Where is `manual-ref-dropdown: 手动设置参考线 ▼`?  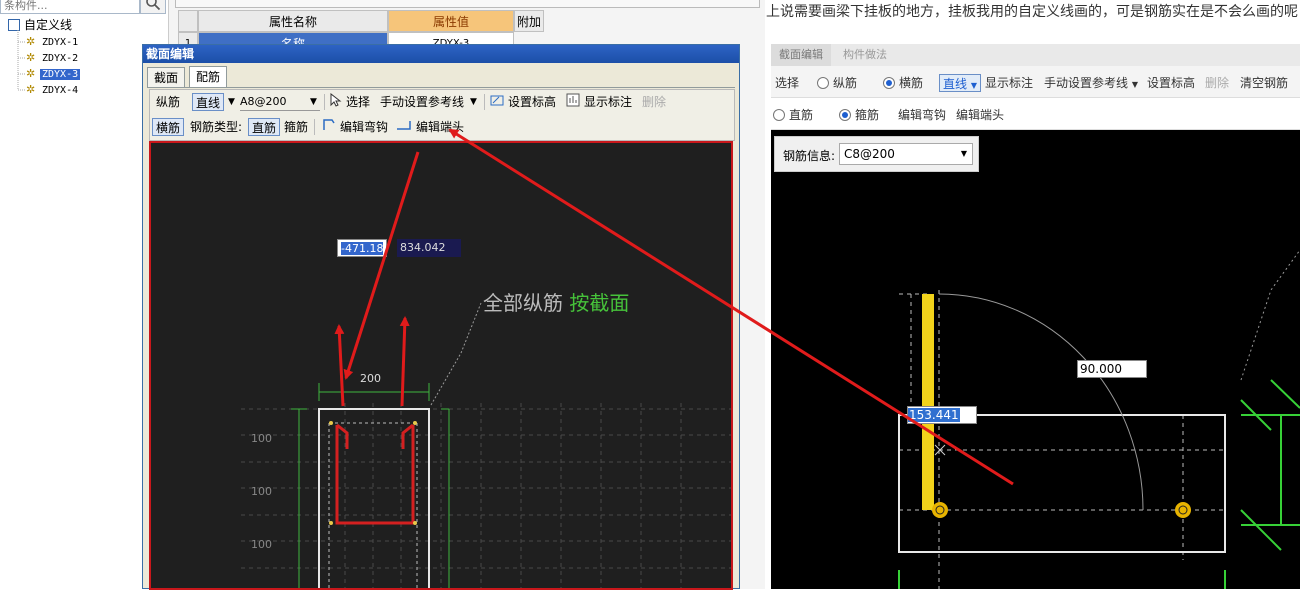 manual-ref-dropdown: 手动设置参考线 ▼ is located at coordinates (1091, 83).